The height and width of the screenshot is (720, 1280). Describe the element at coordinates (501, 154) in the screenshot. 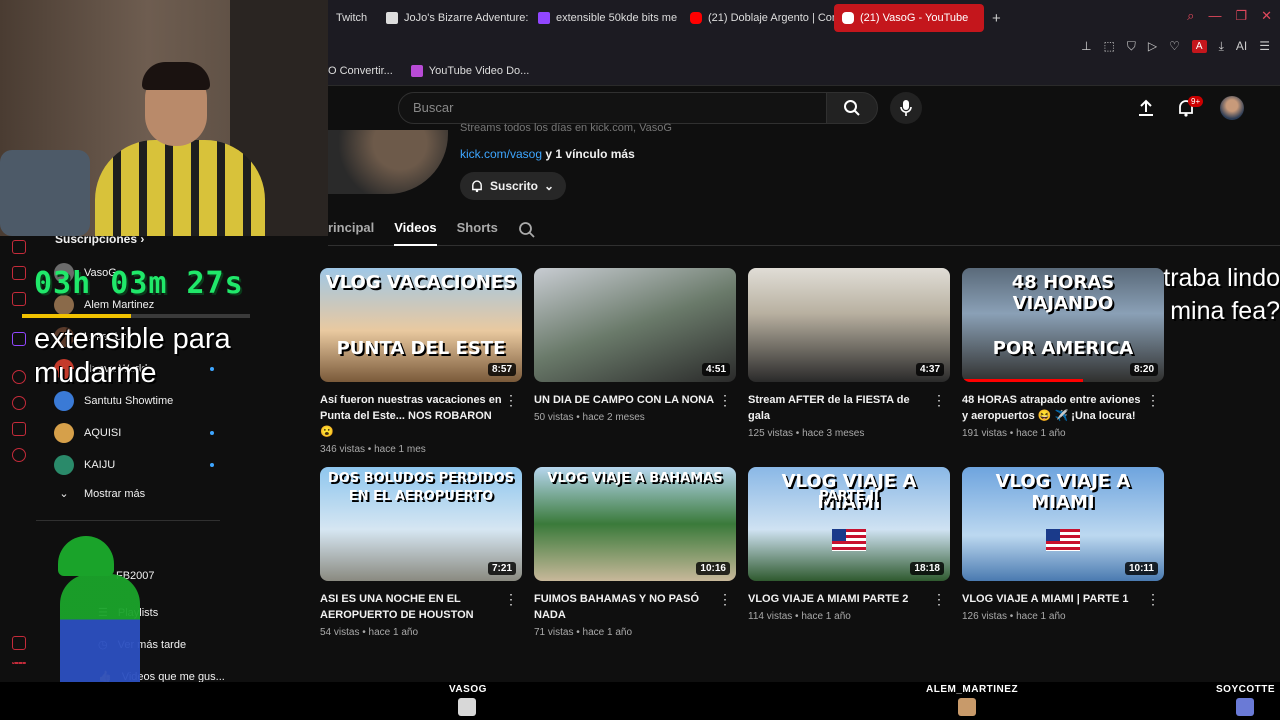

I see `channel-link: kick.com/vasog` at that location.